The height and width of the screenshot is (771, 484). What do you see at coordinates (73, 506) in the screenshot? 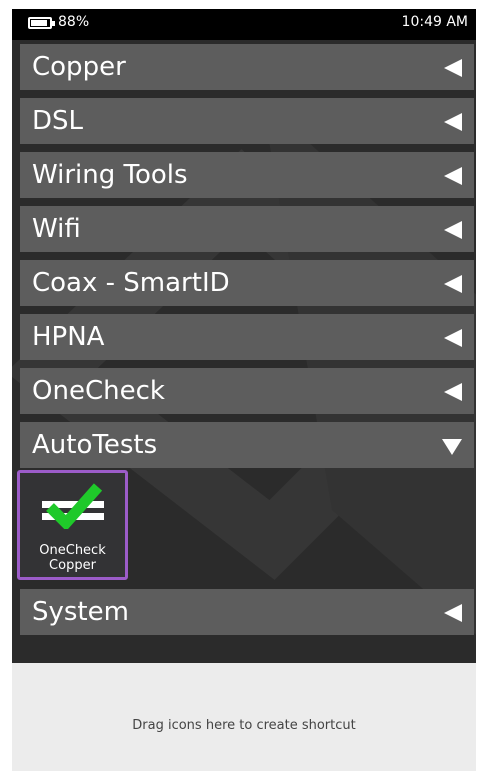
I see `checkmark-icon` at bounding box center [73, 506].